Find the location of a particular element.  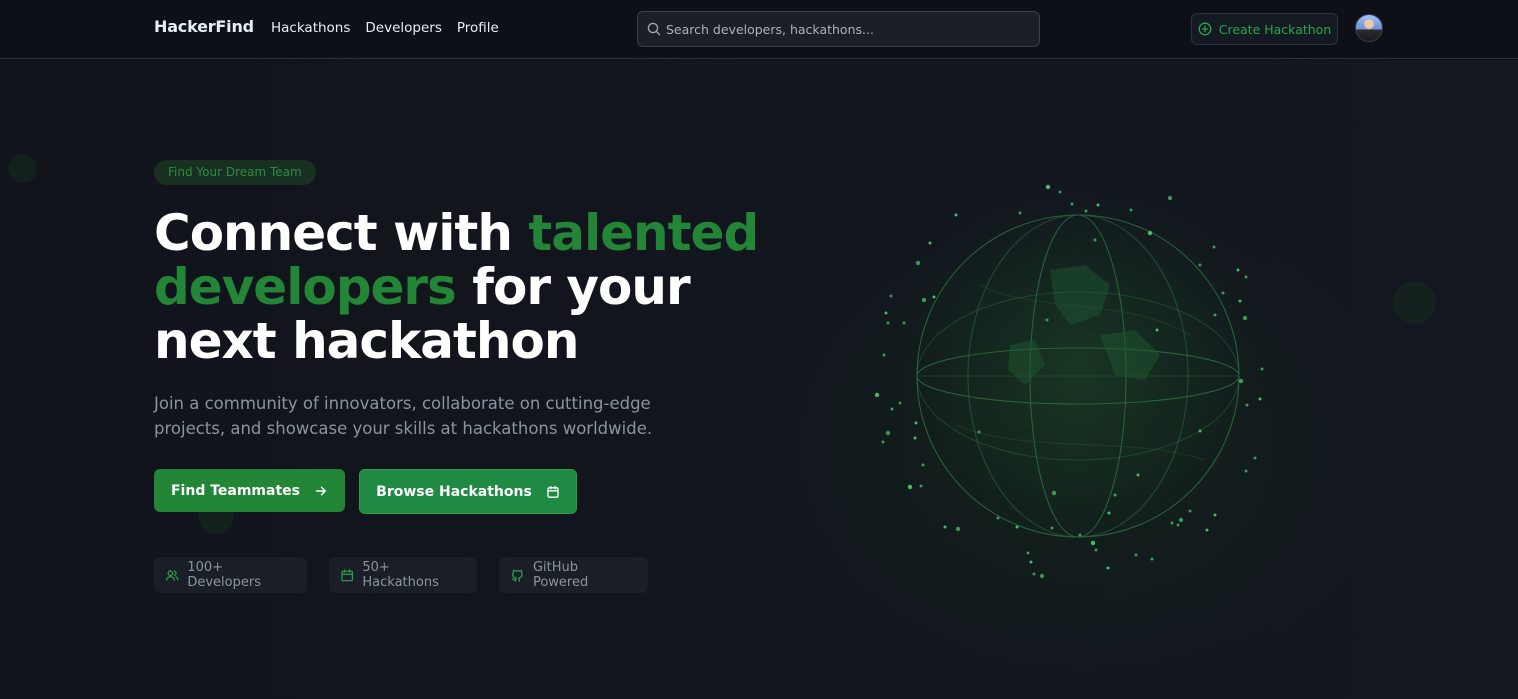

github-icon is located at coordinates (517, 575).